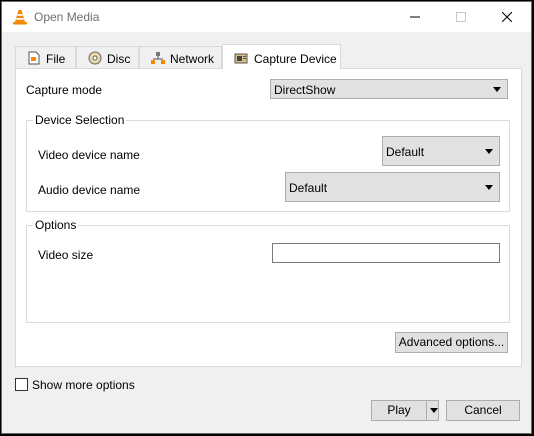 Image resolution: width=534 pixels, height=436 pixels. What do you see at coordinates (119, 59) in the screenshot?
I see `tab-disc-label: Disc` at bounding box center [119, 59].